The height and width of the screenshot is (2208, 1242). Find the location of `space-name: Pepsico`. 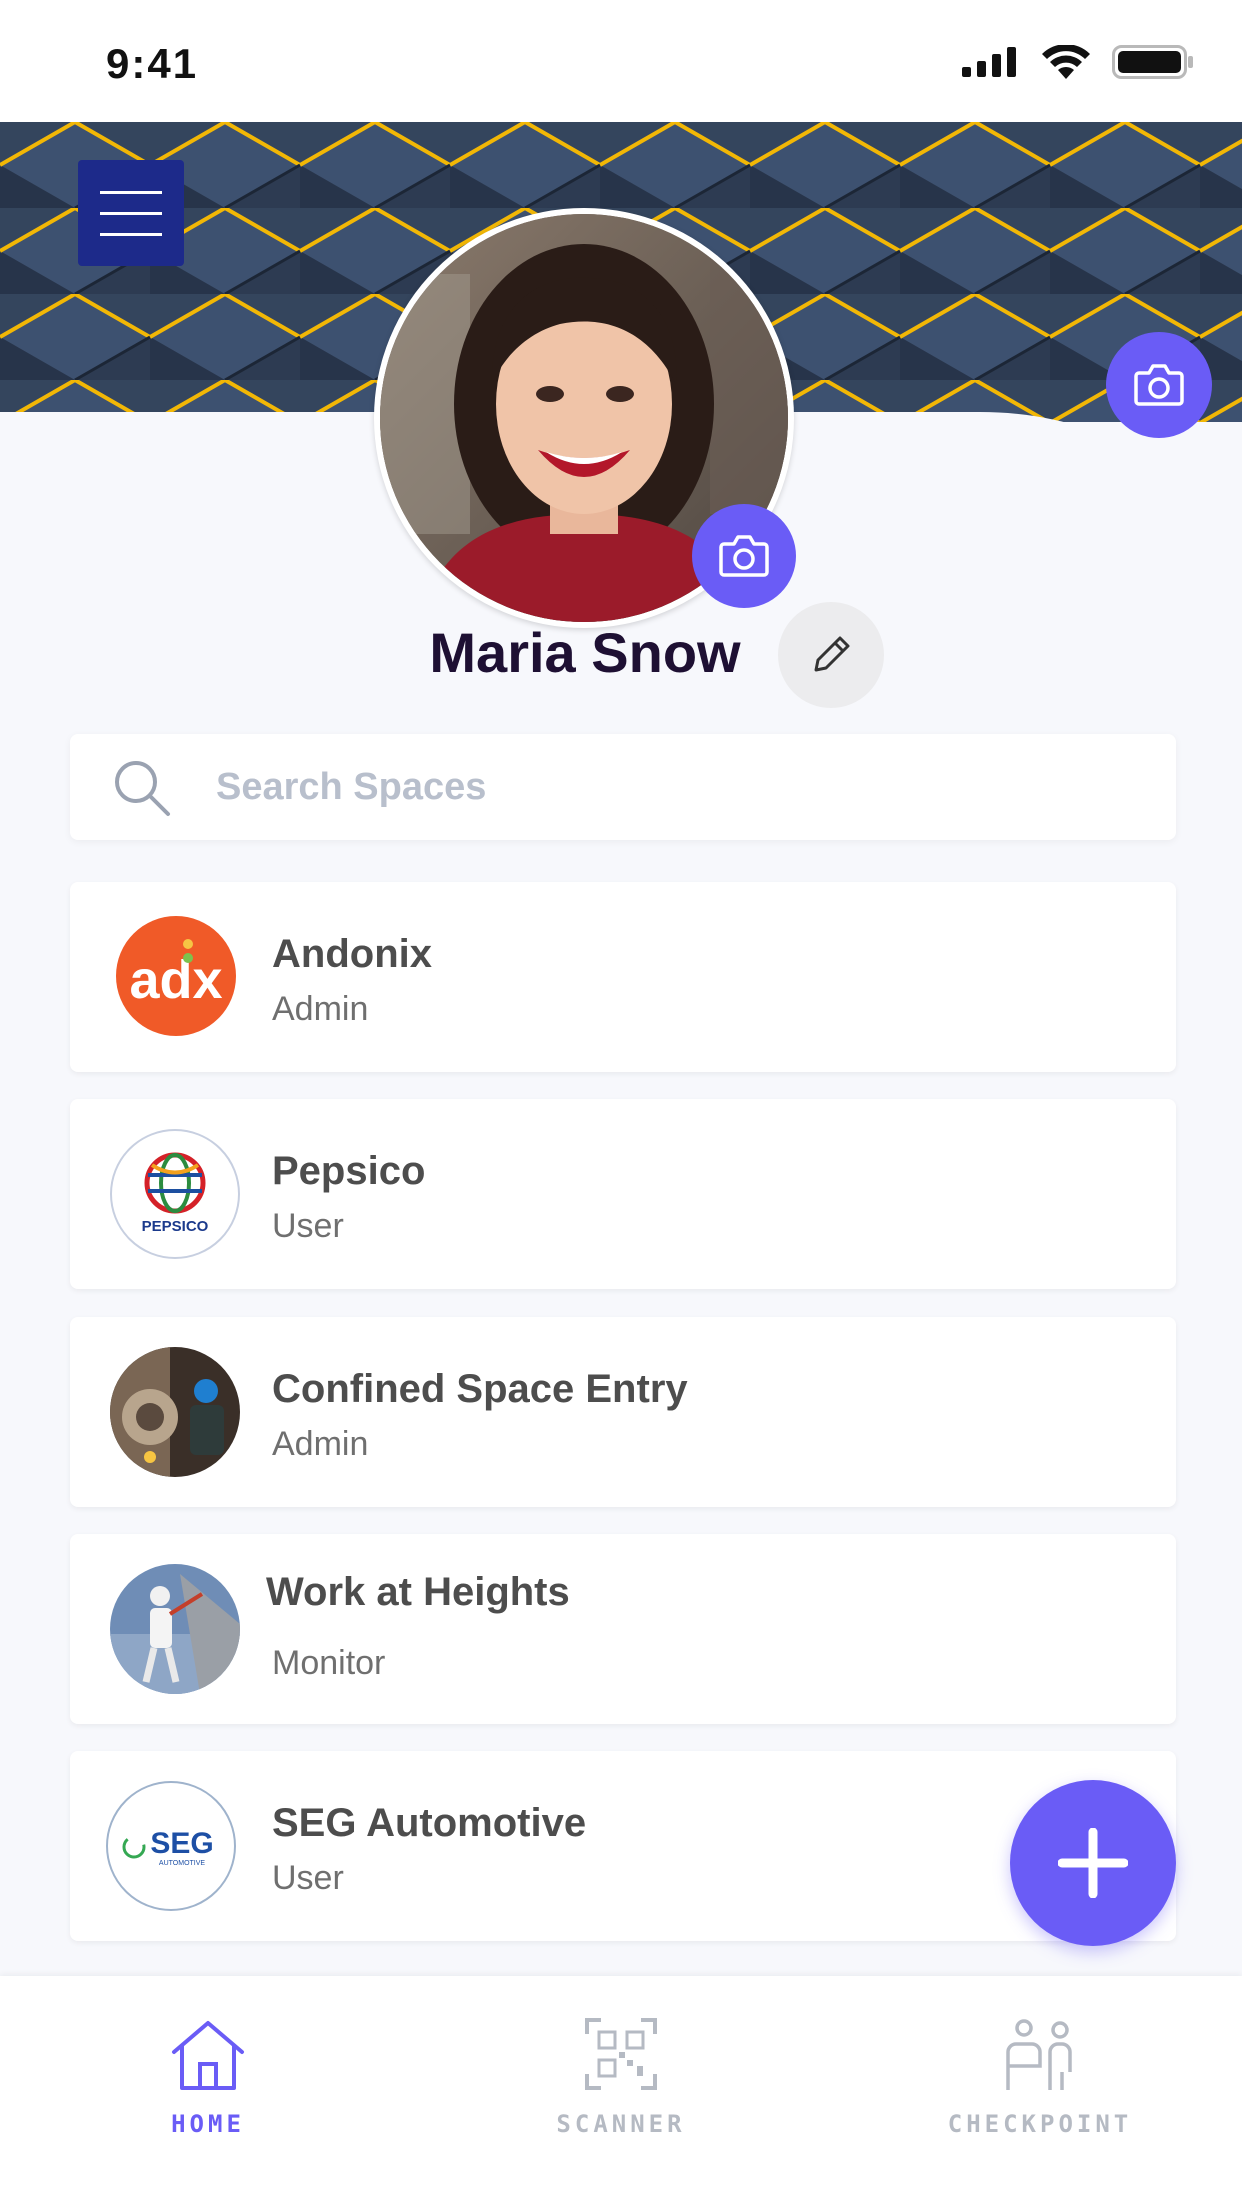

space-name: Pepsico is located at coordinates (349, 1171).